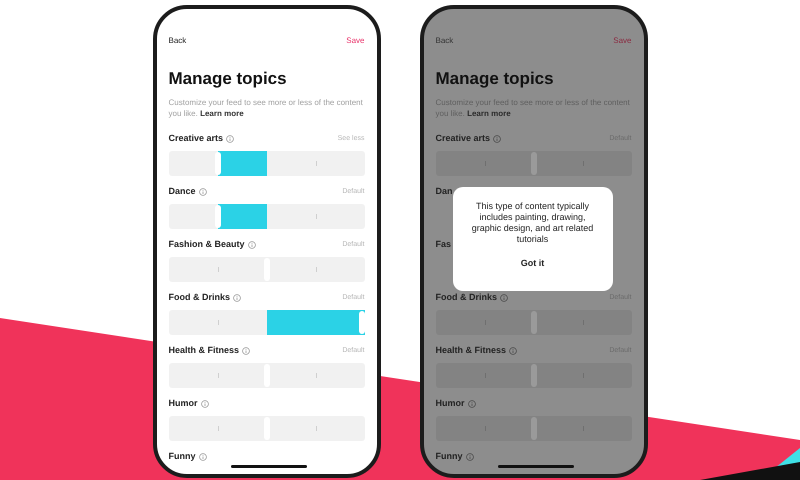 This screenshot has width=800, height=480. Describe the element at coordinates (444, 191) in the screenshot. I see `topic-label: Dan` at that location.